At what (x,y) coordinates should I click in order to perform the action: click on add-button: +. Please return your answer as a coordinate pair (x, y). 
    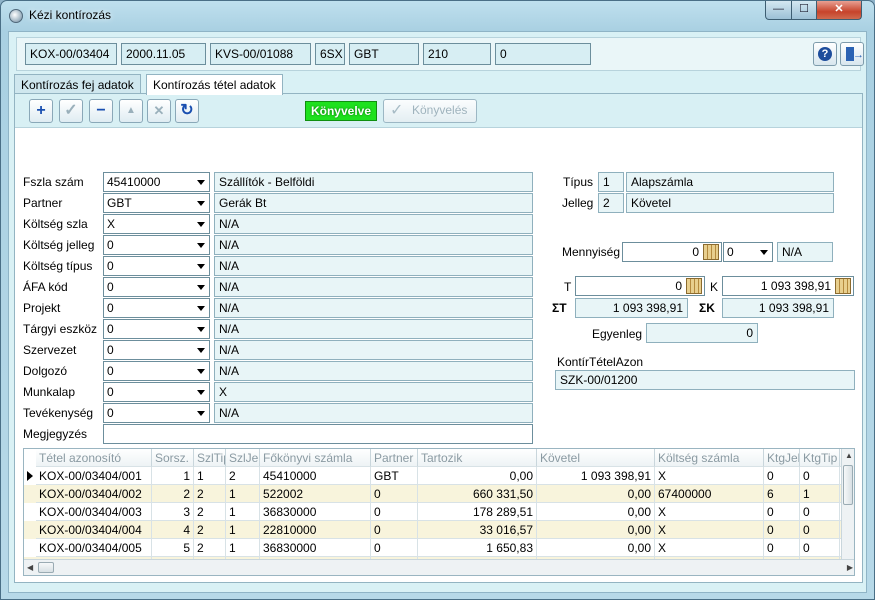
    Looking at the image, I should click on (41, 111).